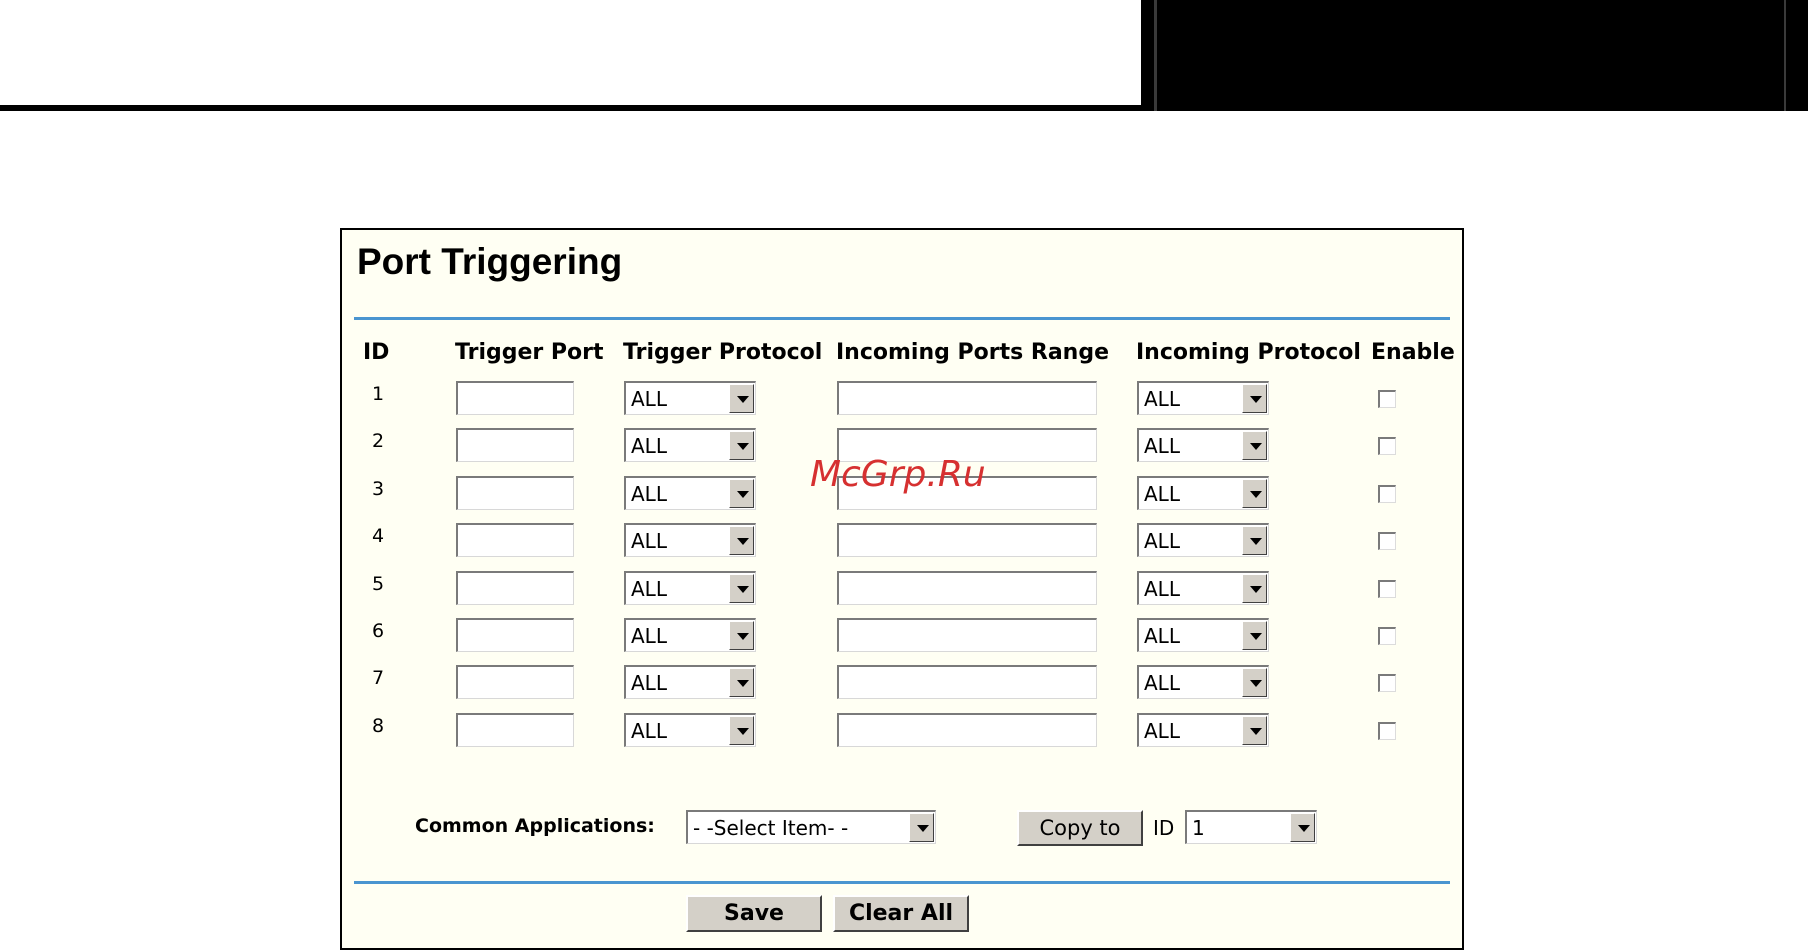  I want to click on table-row: 5 ALL ALL, so click(902, 588).